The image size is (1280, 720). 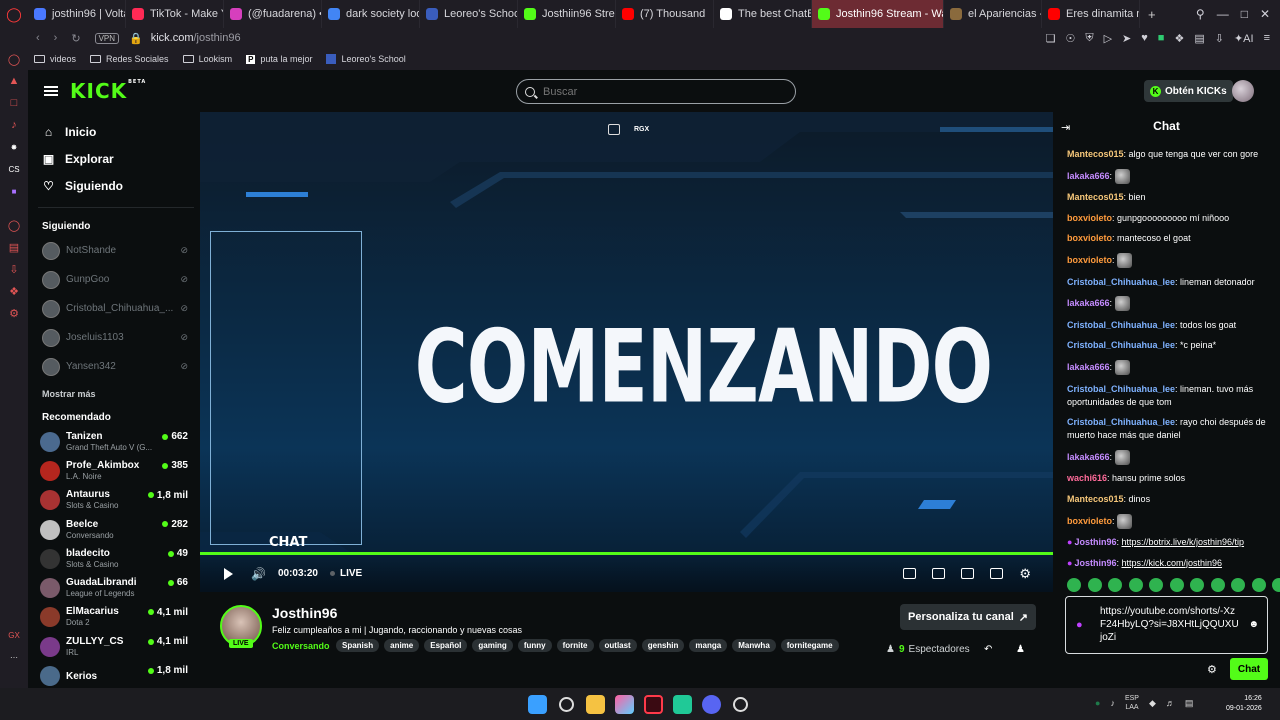 What do you see at coordinates (14, 313) in the screenshot?
I see `settings-icon: ⚙` at bounding box center [14, 313].